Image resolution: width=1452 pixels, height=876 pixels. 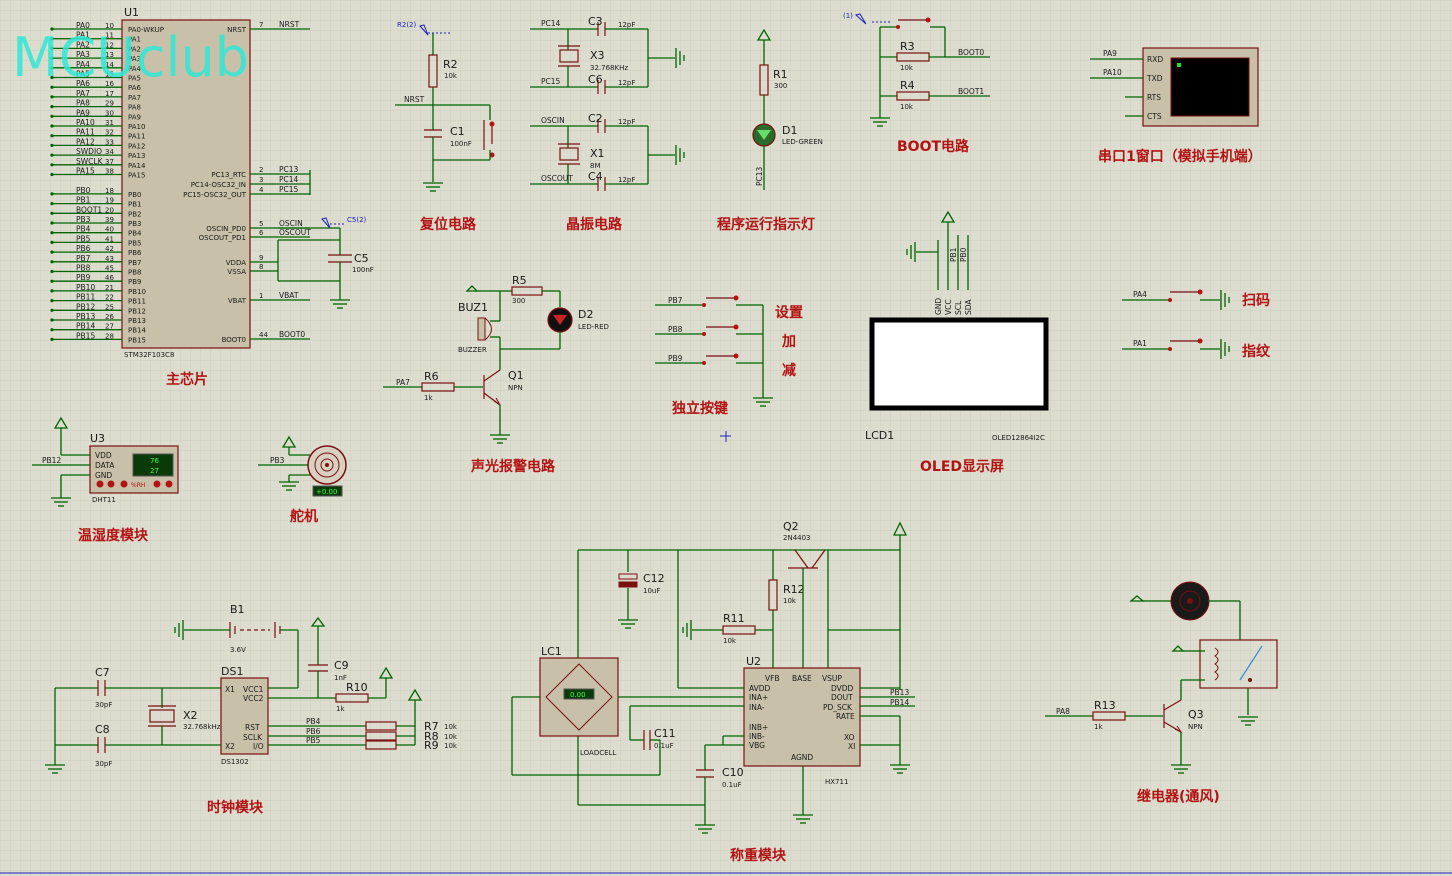 What do you see at coordinates (134, 205) in the screenshot?
I see `u1-pin-name: PB1` at bounding box center [134, 205].